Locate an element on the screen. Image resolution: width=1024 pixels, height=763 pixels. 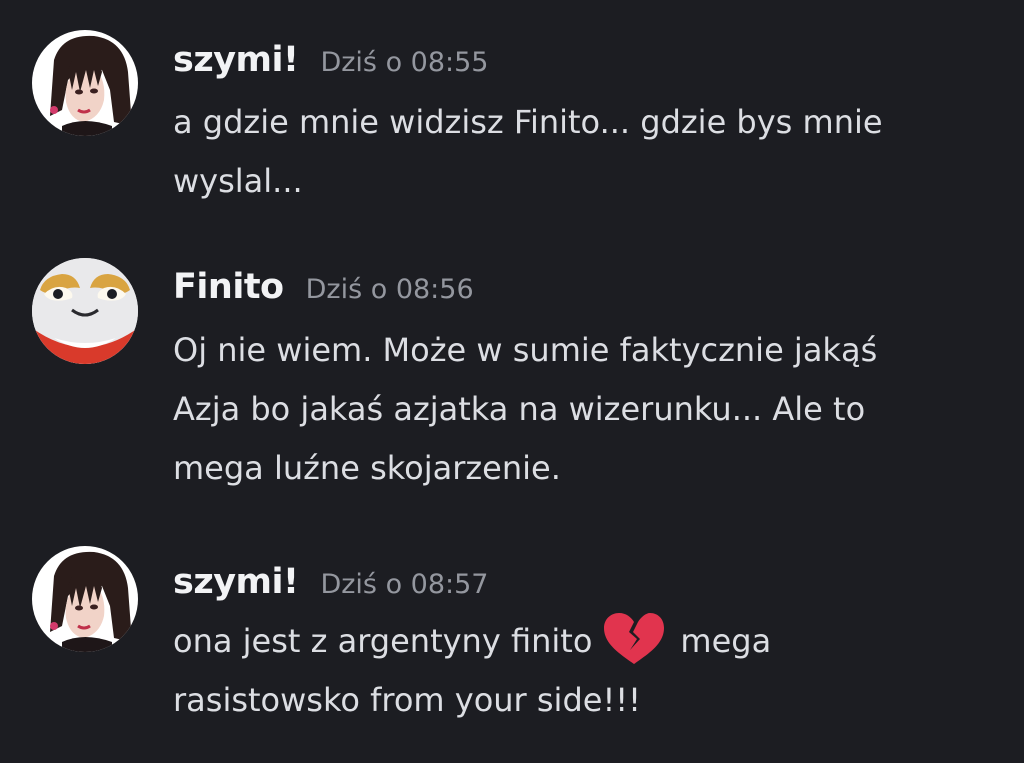
broken-heart-icon is located at coordinates (634, 639).